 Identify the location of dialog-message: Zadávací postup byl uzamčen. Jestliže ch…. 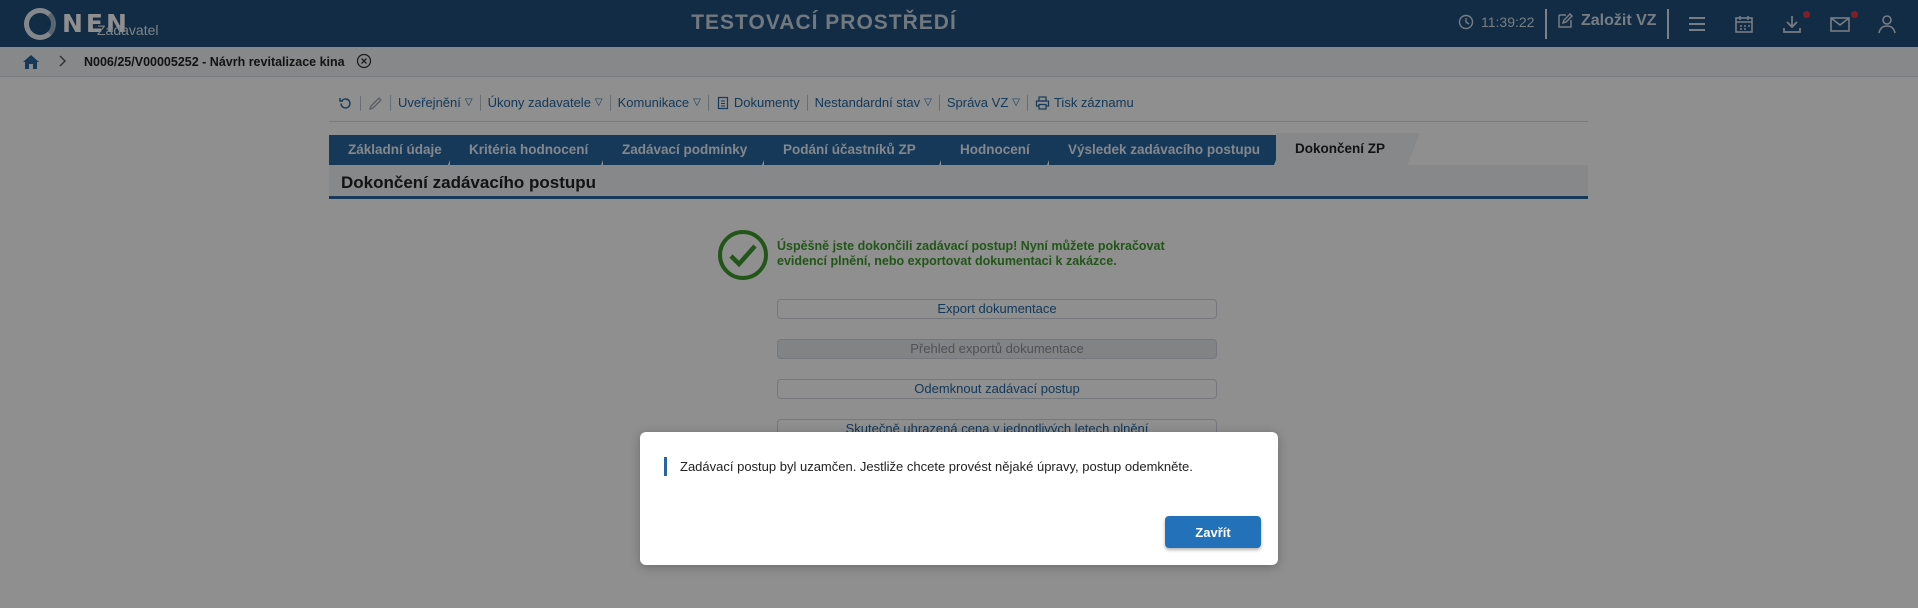
(928, 466).